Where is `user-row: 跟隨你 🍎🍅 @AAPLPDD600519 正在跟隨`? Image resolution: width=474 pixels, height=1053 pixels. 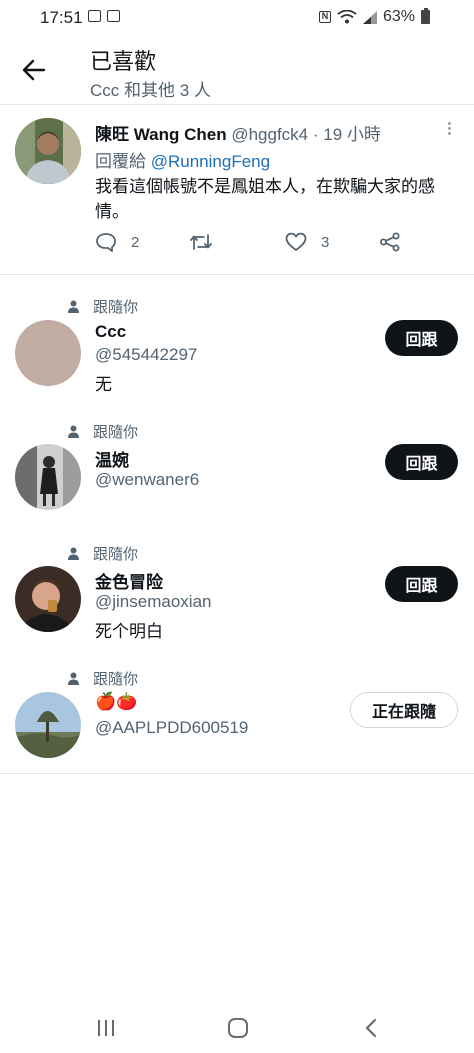 user-row: 跟隨你 🍎🍅 @AAPLPDD600519 正在跟隨 is located at coordinates (237, 718).